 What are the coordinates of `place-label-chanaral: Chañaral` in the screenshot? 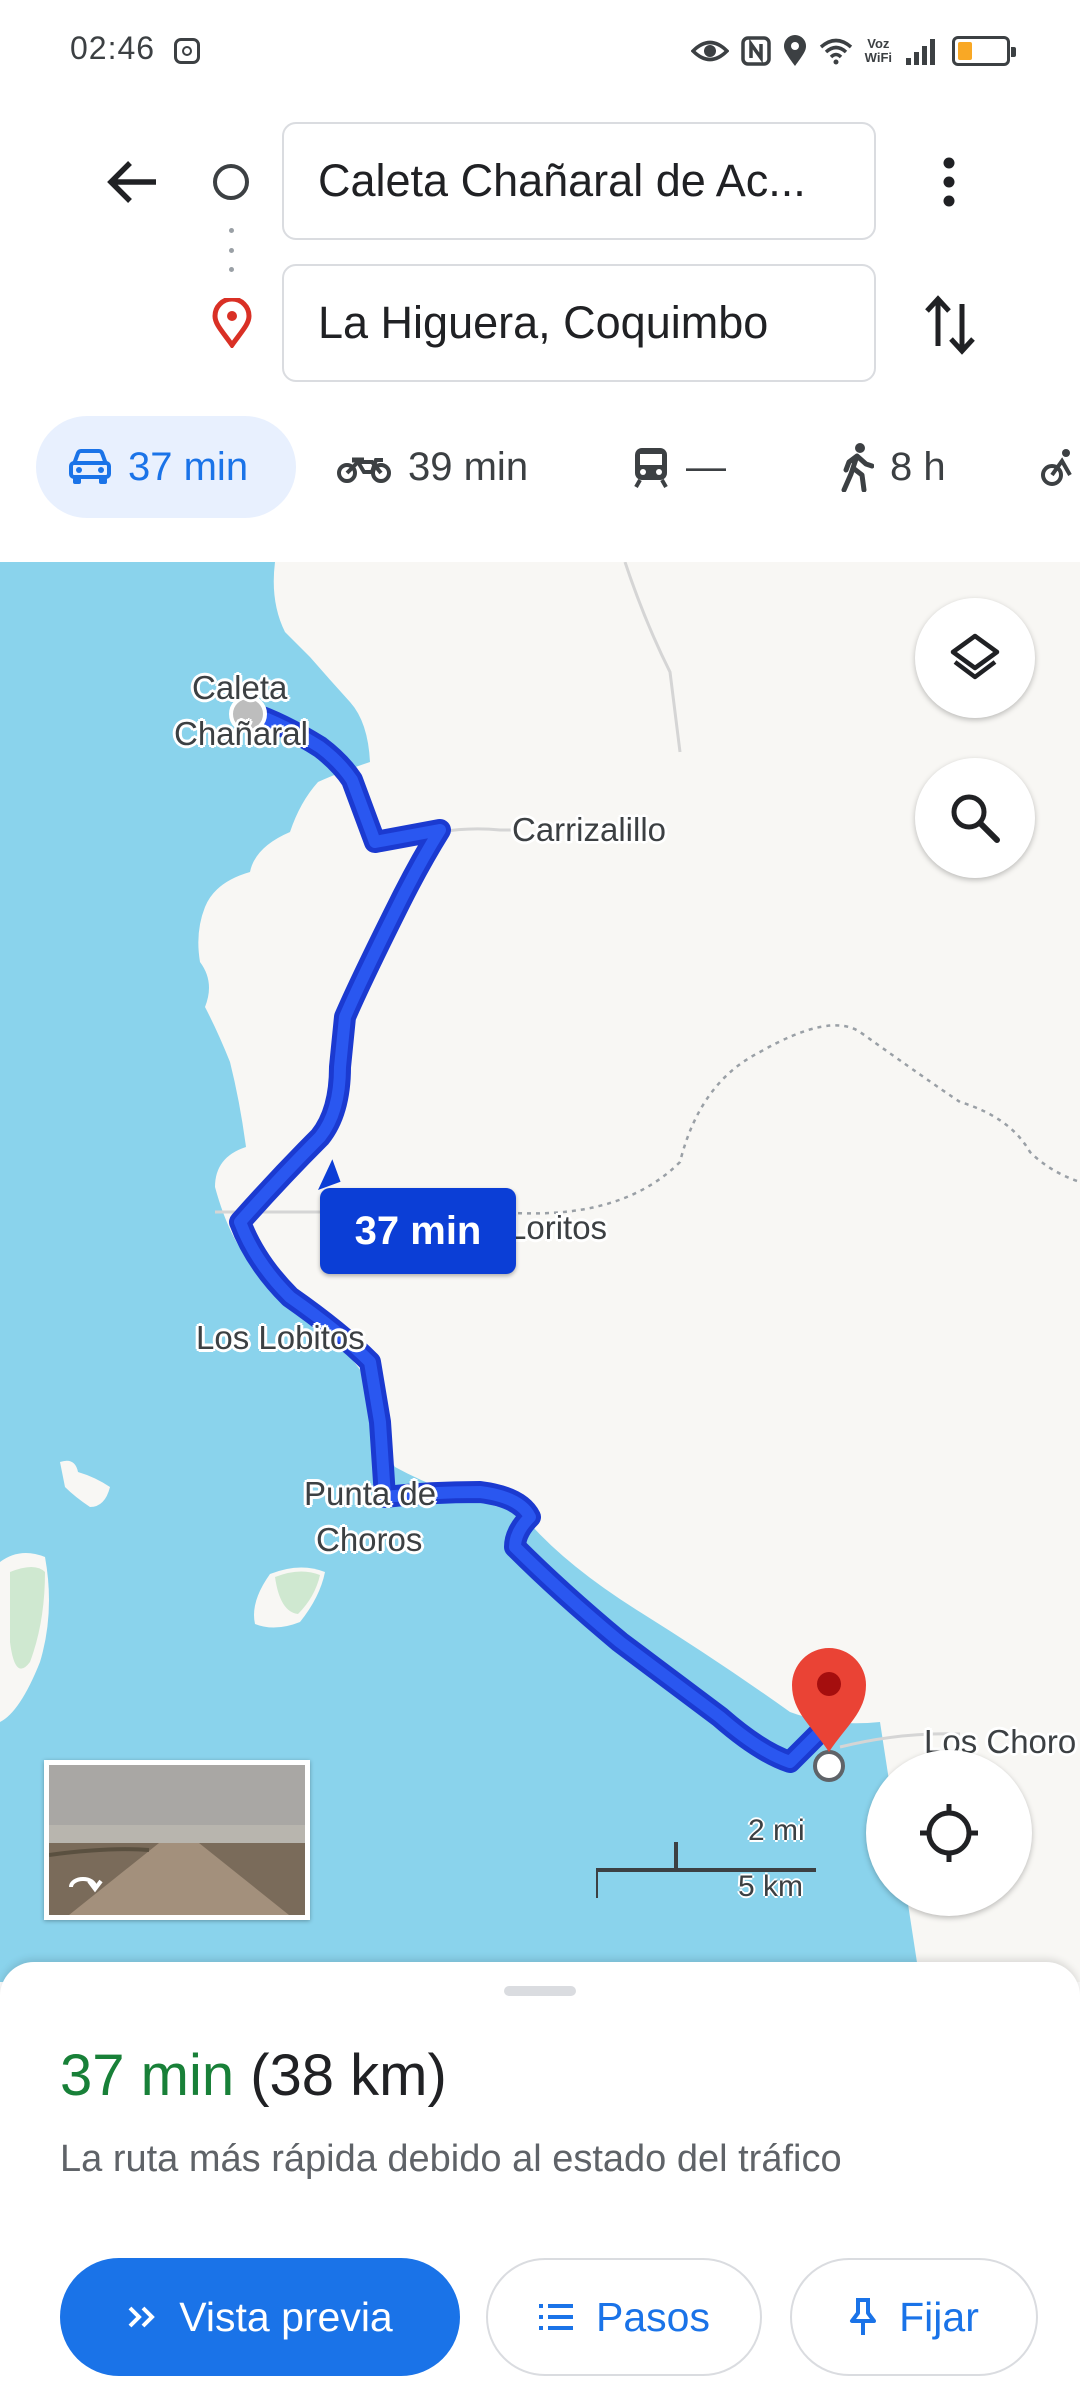 It's located at (241, 733).